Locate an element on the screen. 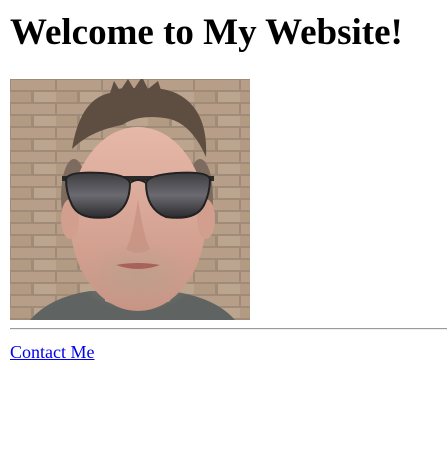  page-title: Welcome to My Website! is located at coordinates (206, 32).